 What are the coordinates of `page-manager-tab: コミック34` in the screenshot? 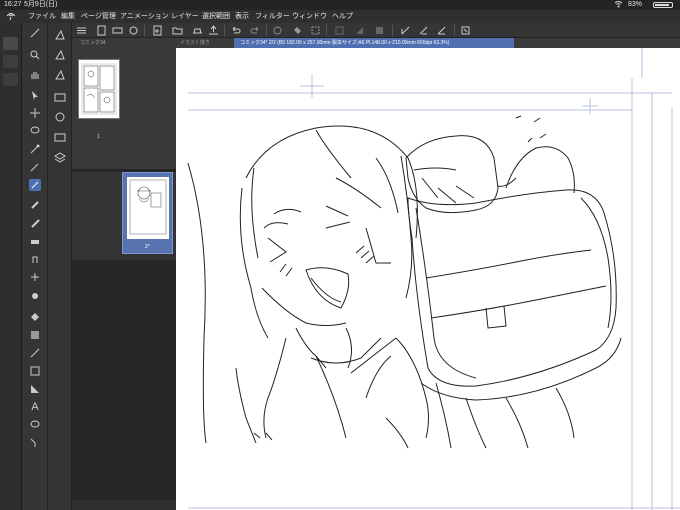 It's located at (124, 43).